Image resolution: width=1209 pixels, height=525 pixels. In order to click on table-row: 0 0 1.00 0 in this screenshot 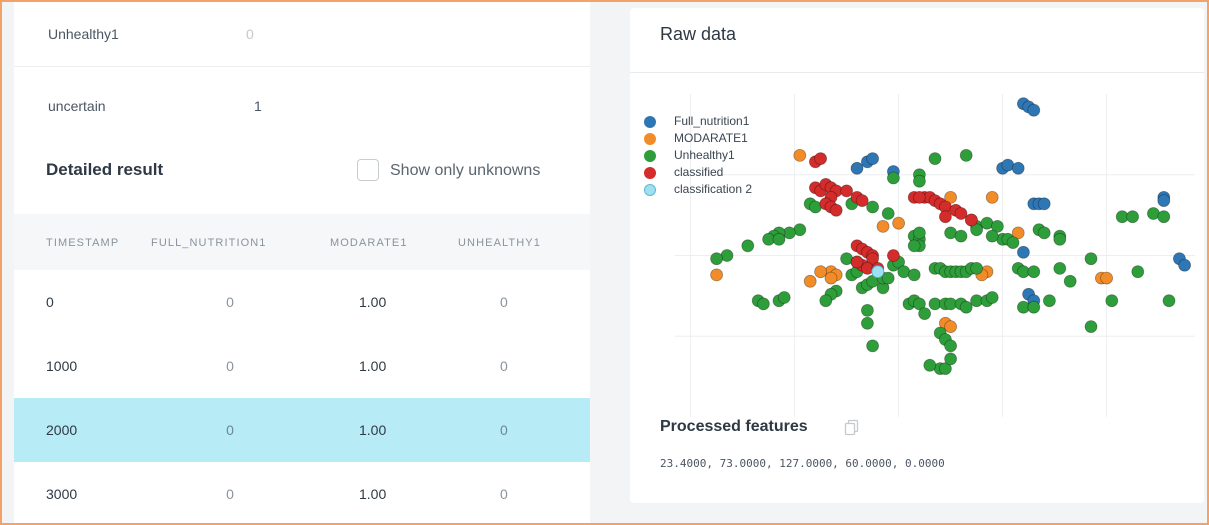, I will do `click(302, 302)`.